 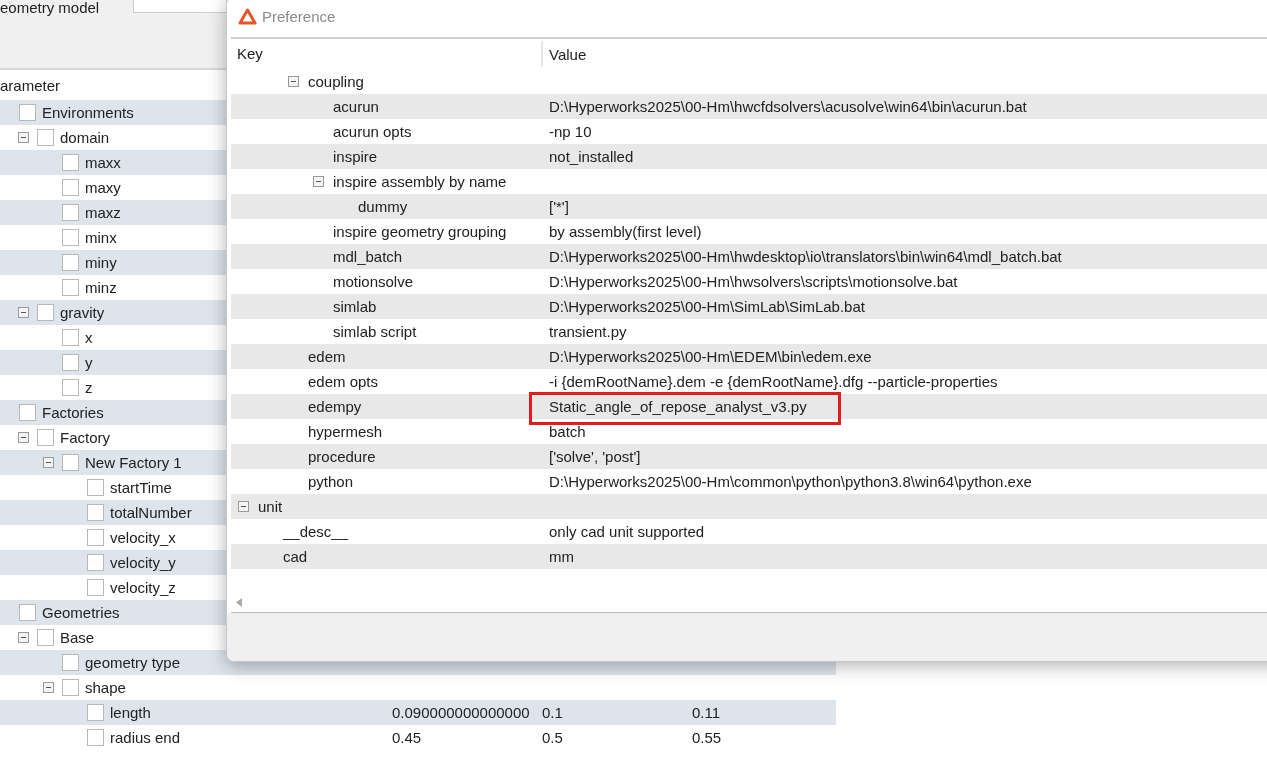 I want to click on tree-item: velocity_y, so click(x=143, y=562).